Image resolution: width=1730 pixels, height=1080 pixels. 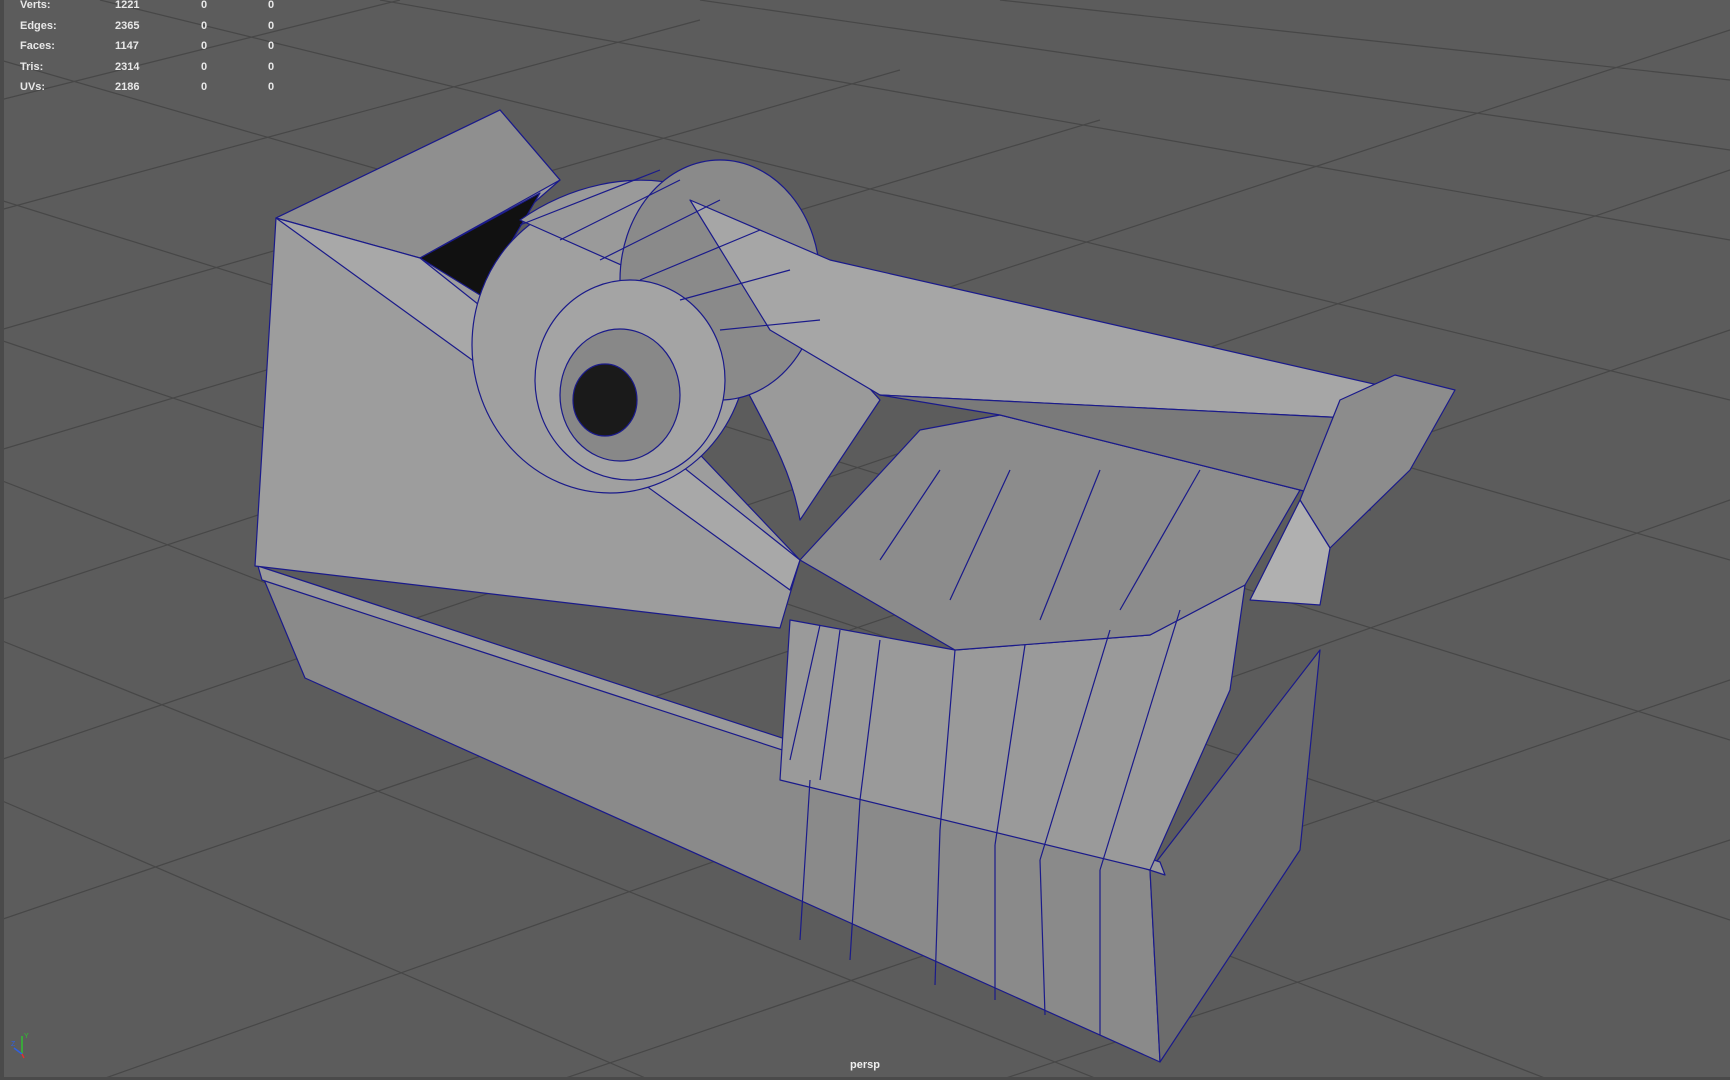 What do you see at coordinates (127, 5) in the screenshot?
I see `hud-value-object: 1221` at bounding box center [127, 5].